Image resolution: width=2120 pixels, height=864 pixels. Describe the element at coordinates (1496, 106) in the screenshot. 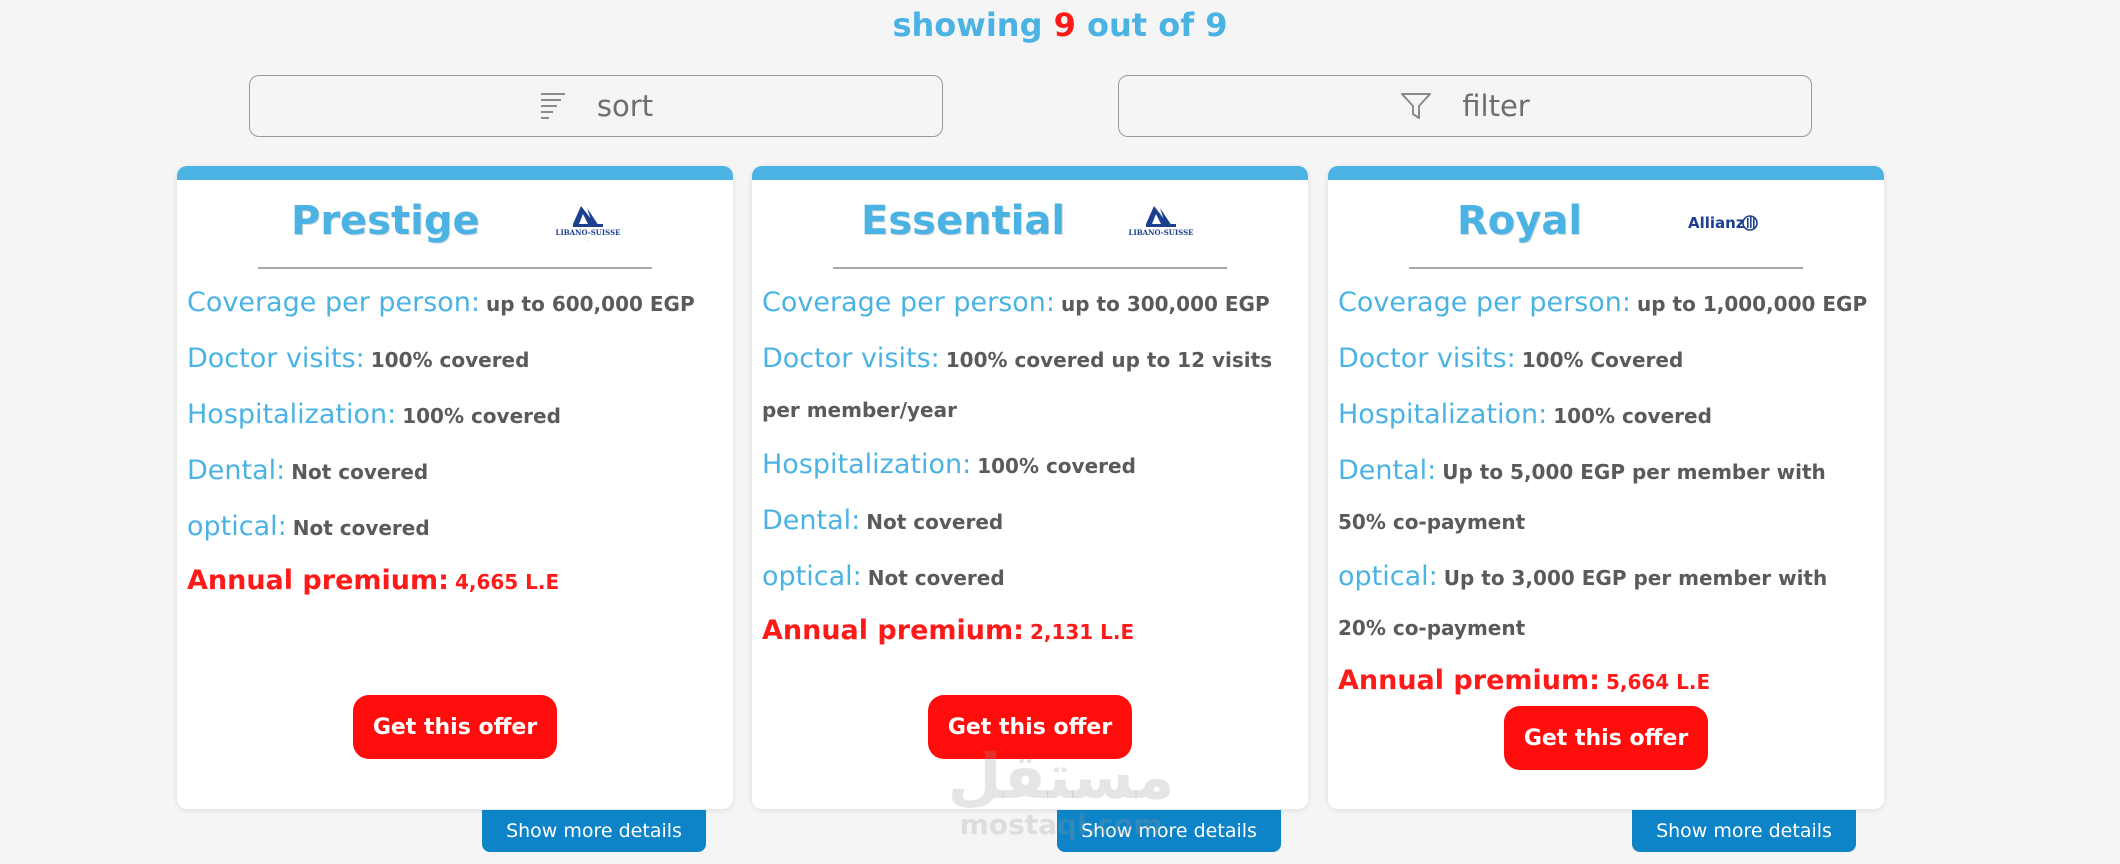

I see `filter-label: filter` at that location.